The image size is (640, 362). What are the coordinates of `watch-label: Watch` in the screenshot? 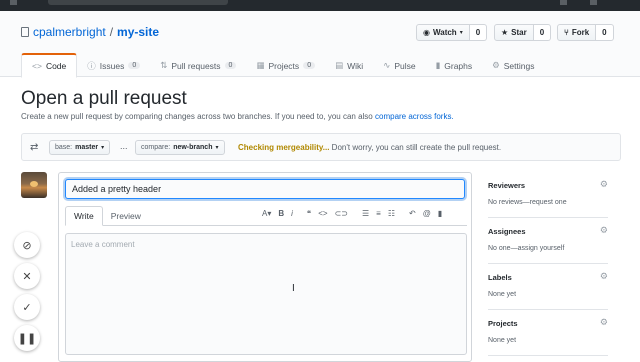 It's located at (444, 32).